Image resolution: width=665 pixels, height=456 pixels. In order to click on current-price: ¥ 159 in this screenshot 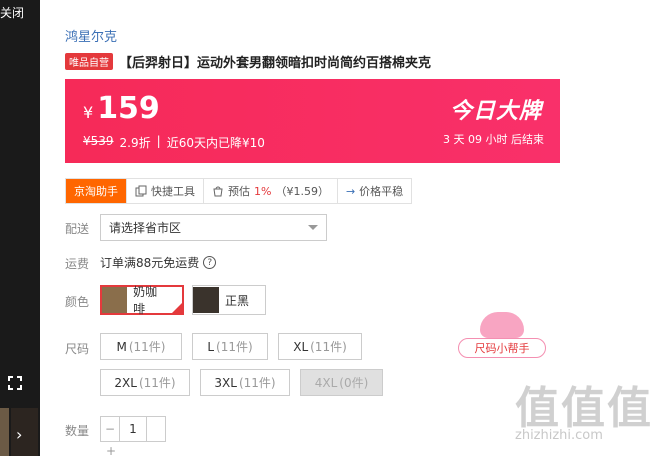, I will do `click(121, 108)`.